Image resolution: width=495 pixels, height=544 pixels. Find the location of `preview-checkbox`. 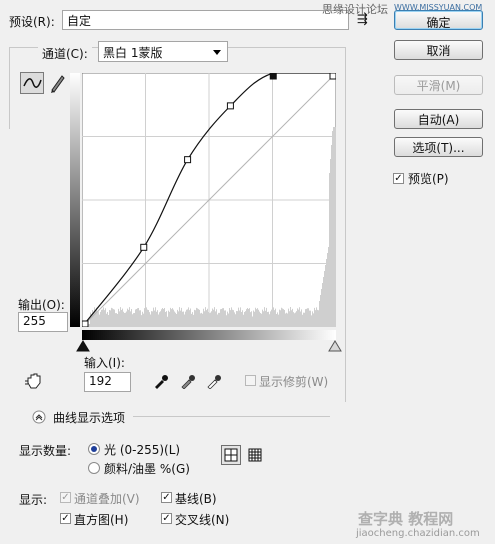

preview-checkbox is located at coordinates (398, 178).